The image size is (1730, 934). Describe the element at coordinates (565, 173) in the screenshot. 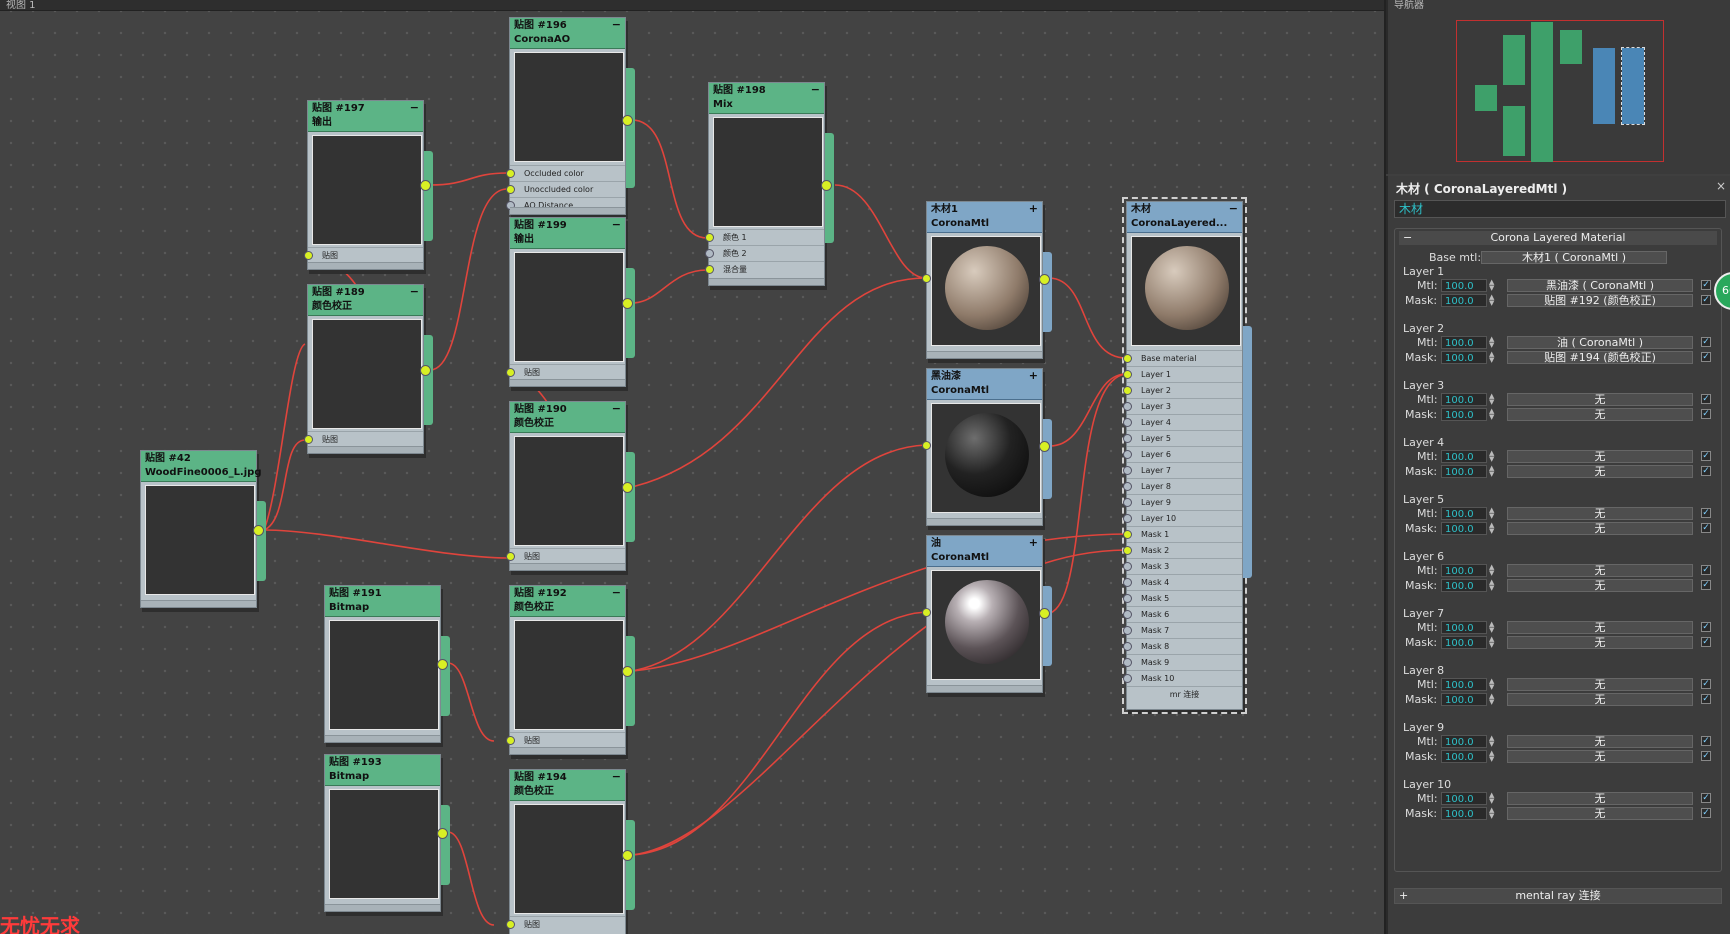

I see `input-slot: Occluded color` at that location.